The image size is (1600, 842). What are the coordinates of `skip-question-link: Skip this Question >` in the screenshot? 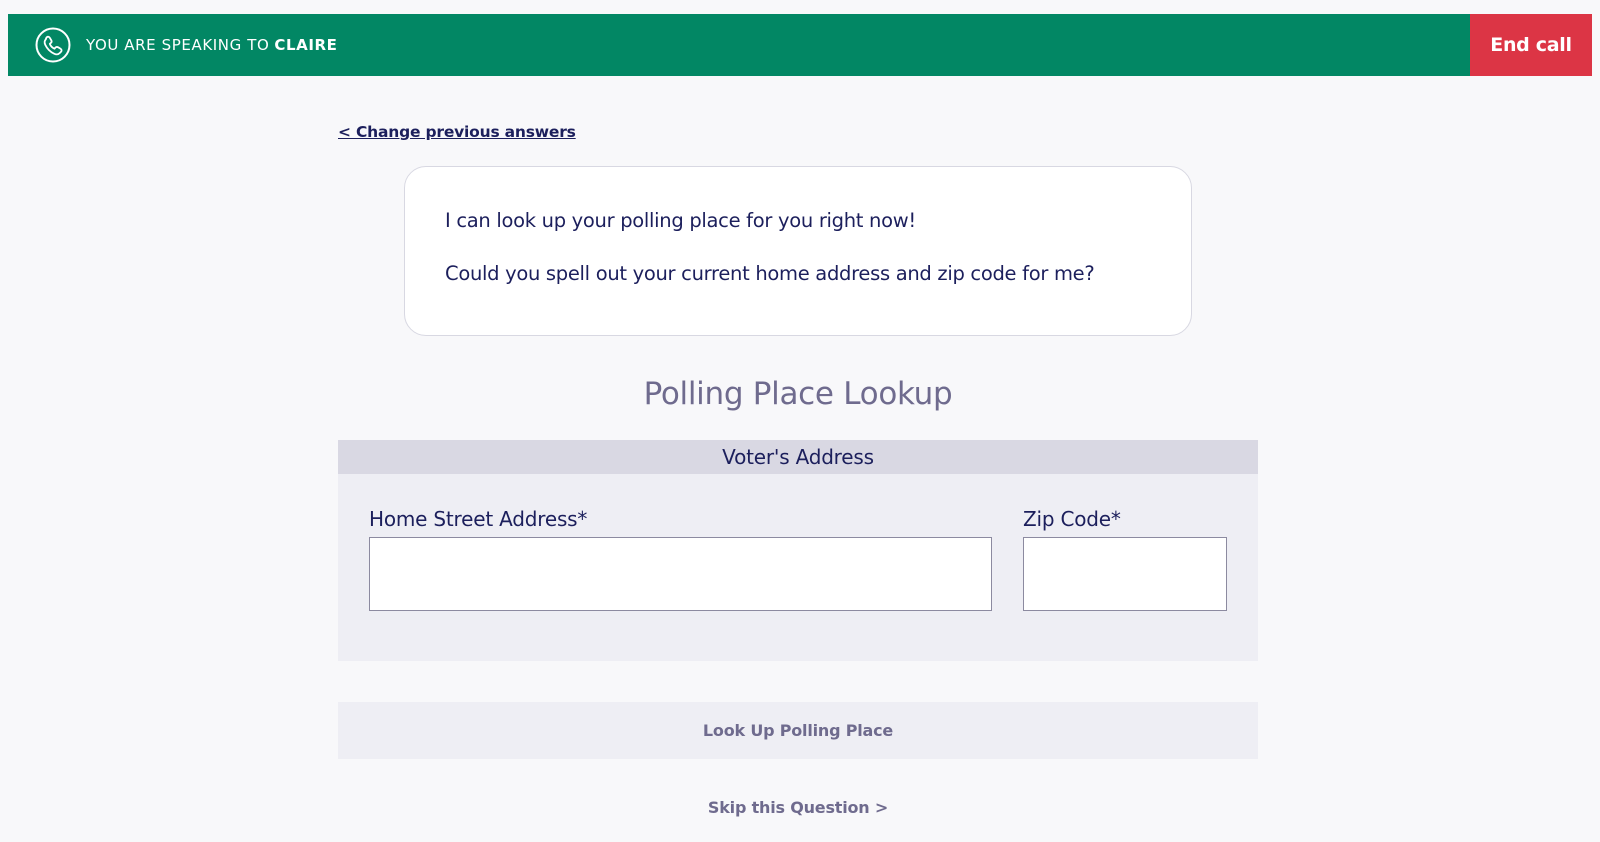 It's located at (798, 807).